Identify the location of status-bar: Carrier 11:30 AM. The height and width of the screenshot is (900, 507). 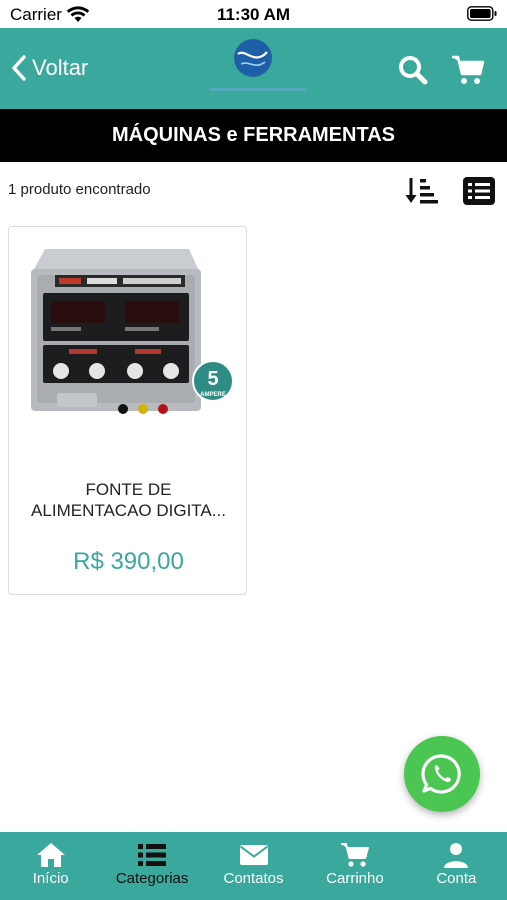
(253, 14).